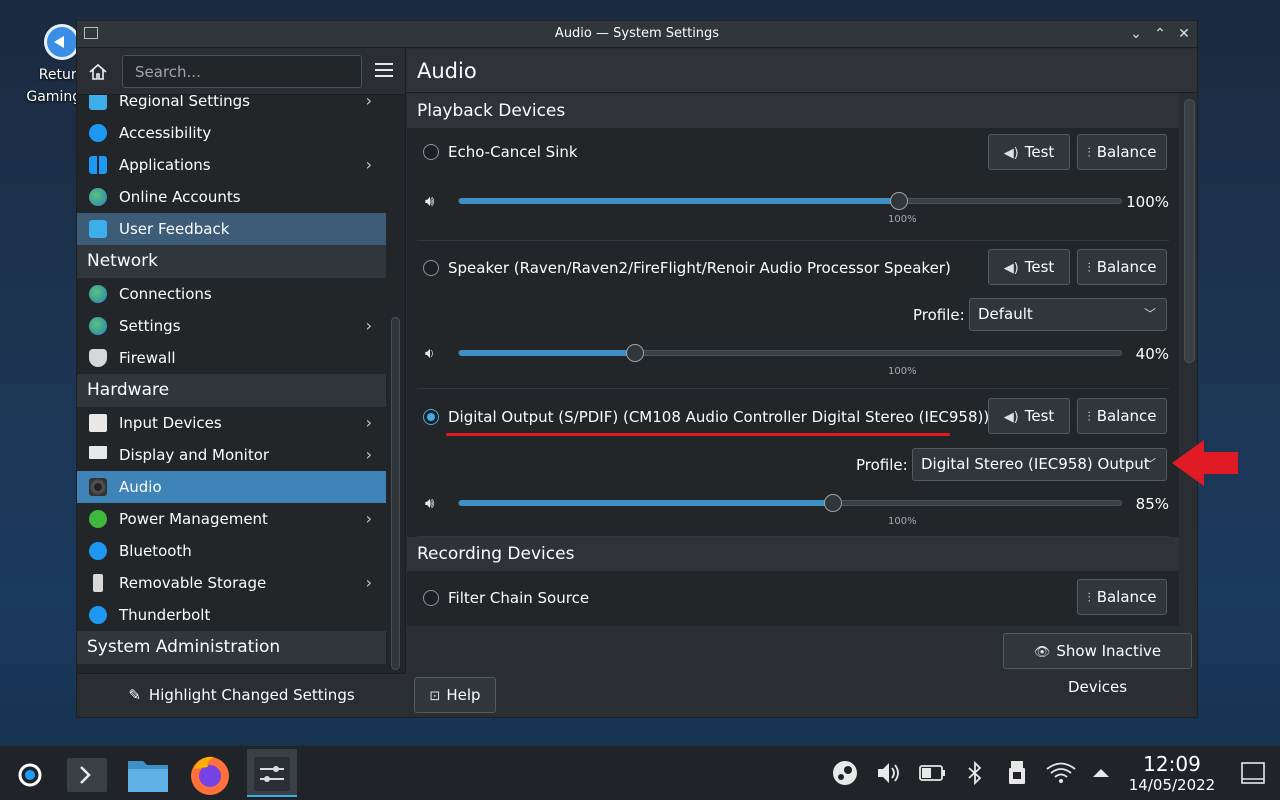 The width and height of the screenshot is (1280, 800). What do you see at coordinates (231, 294) in the screenshot?
I see `sidebar-item-connections: Connections` at bounding box center [231, 294].